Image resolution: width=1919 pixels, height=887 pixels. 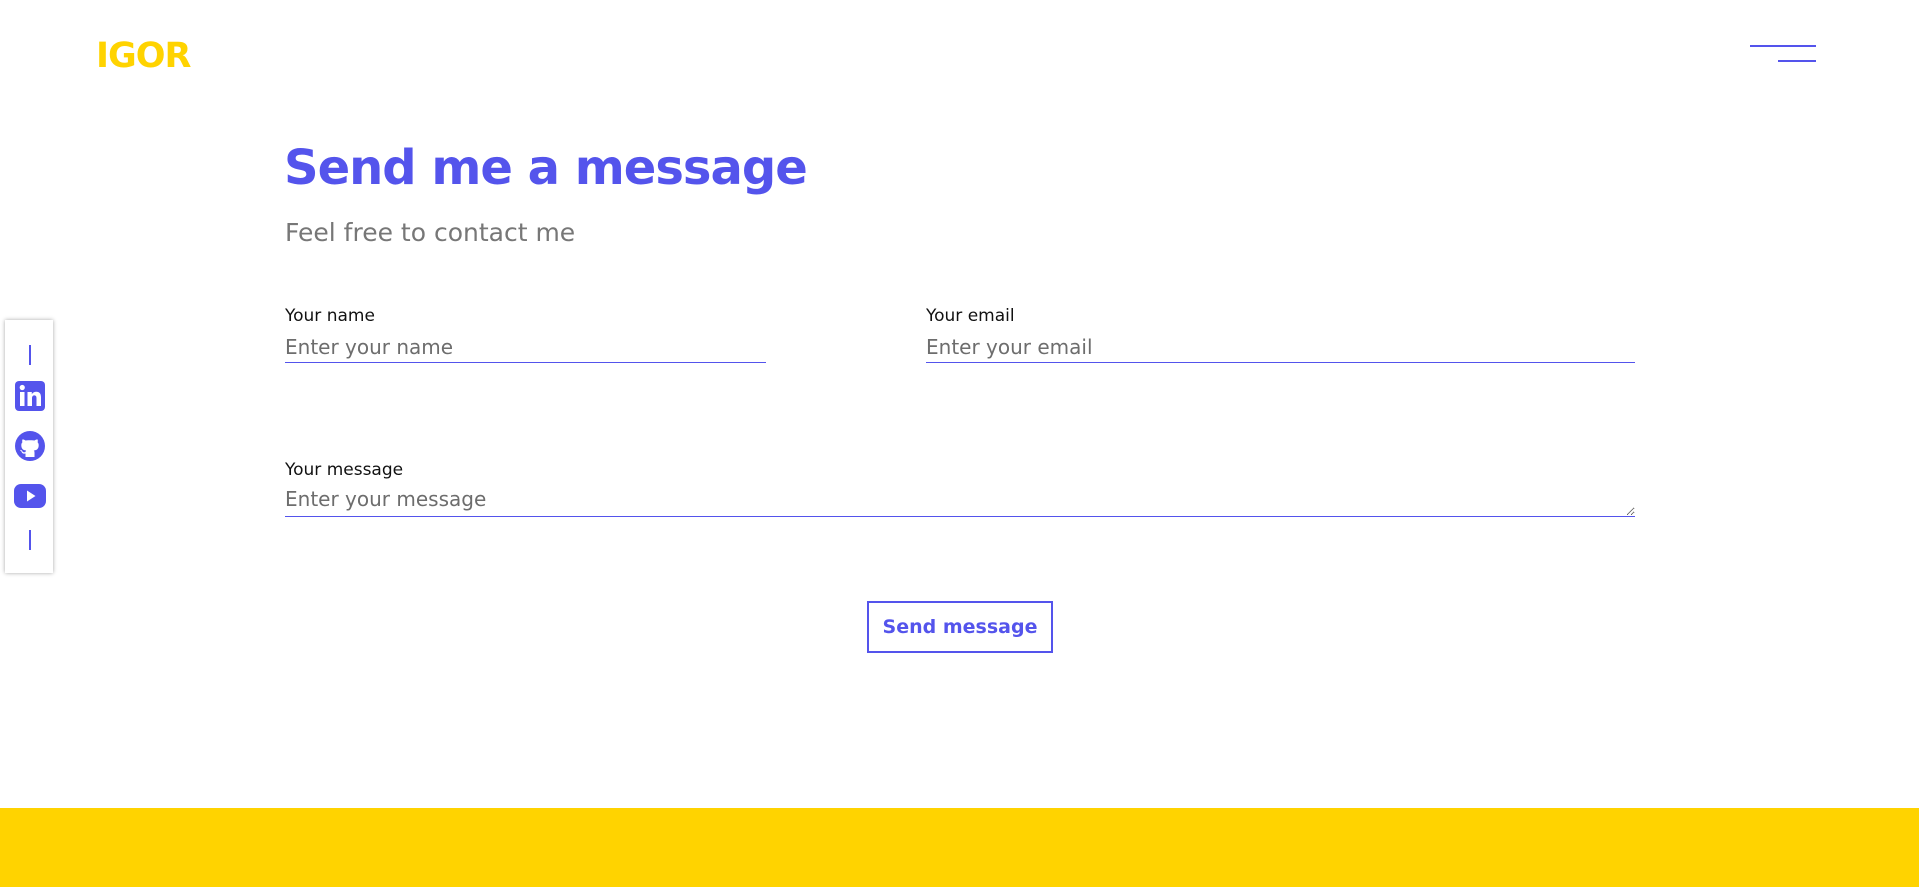 I want to click on footer-band, so click(x=959, y=847).